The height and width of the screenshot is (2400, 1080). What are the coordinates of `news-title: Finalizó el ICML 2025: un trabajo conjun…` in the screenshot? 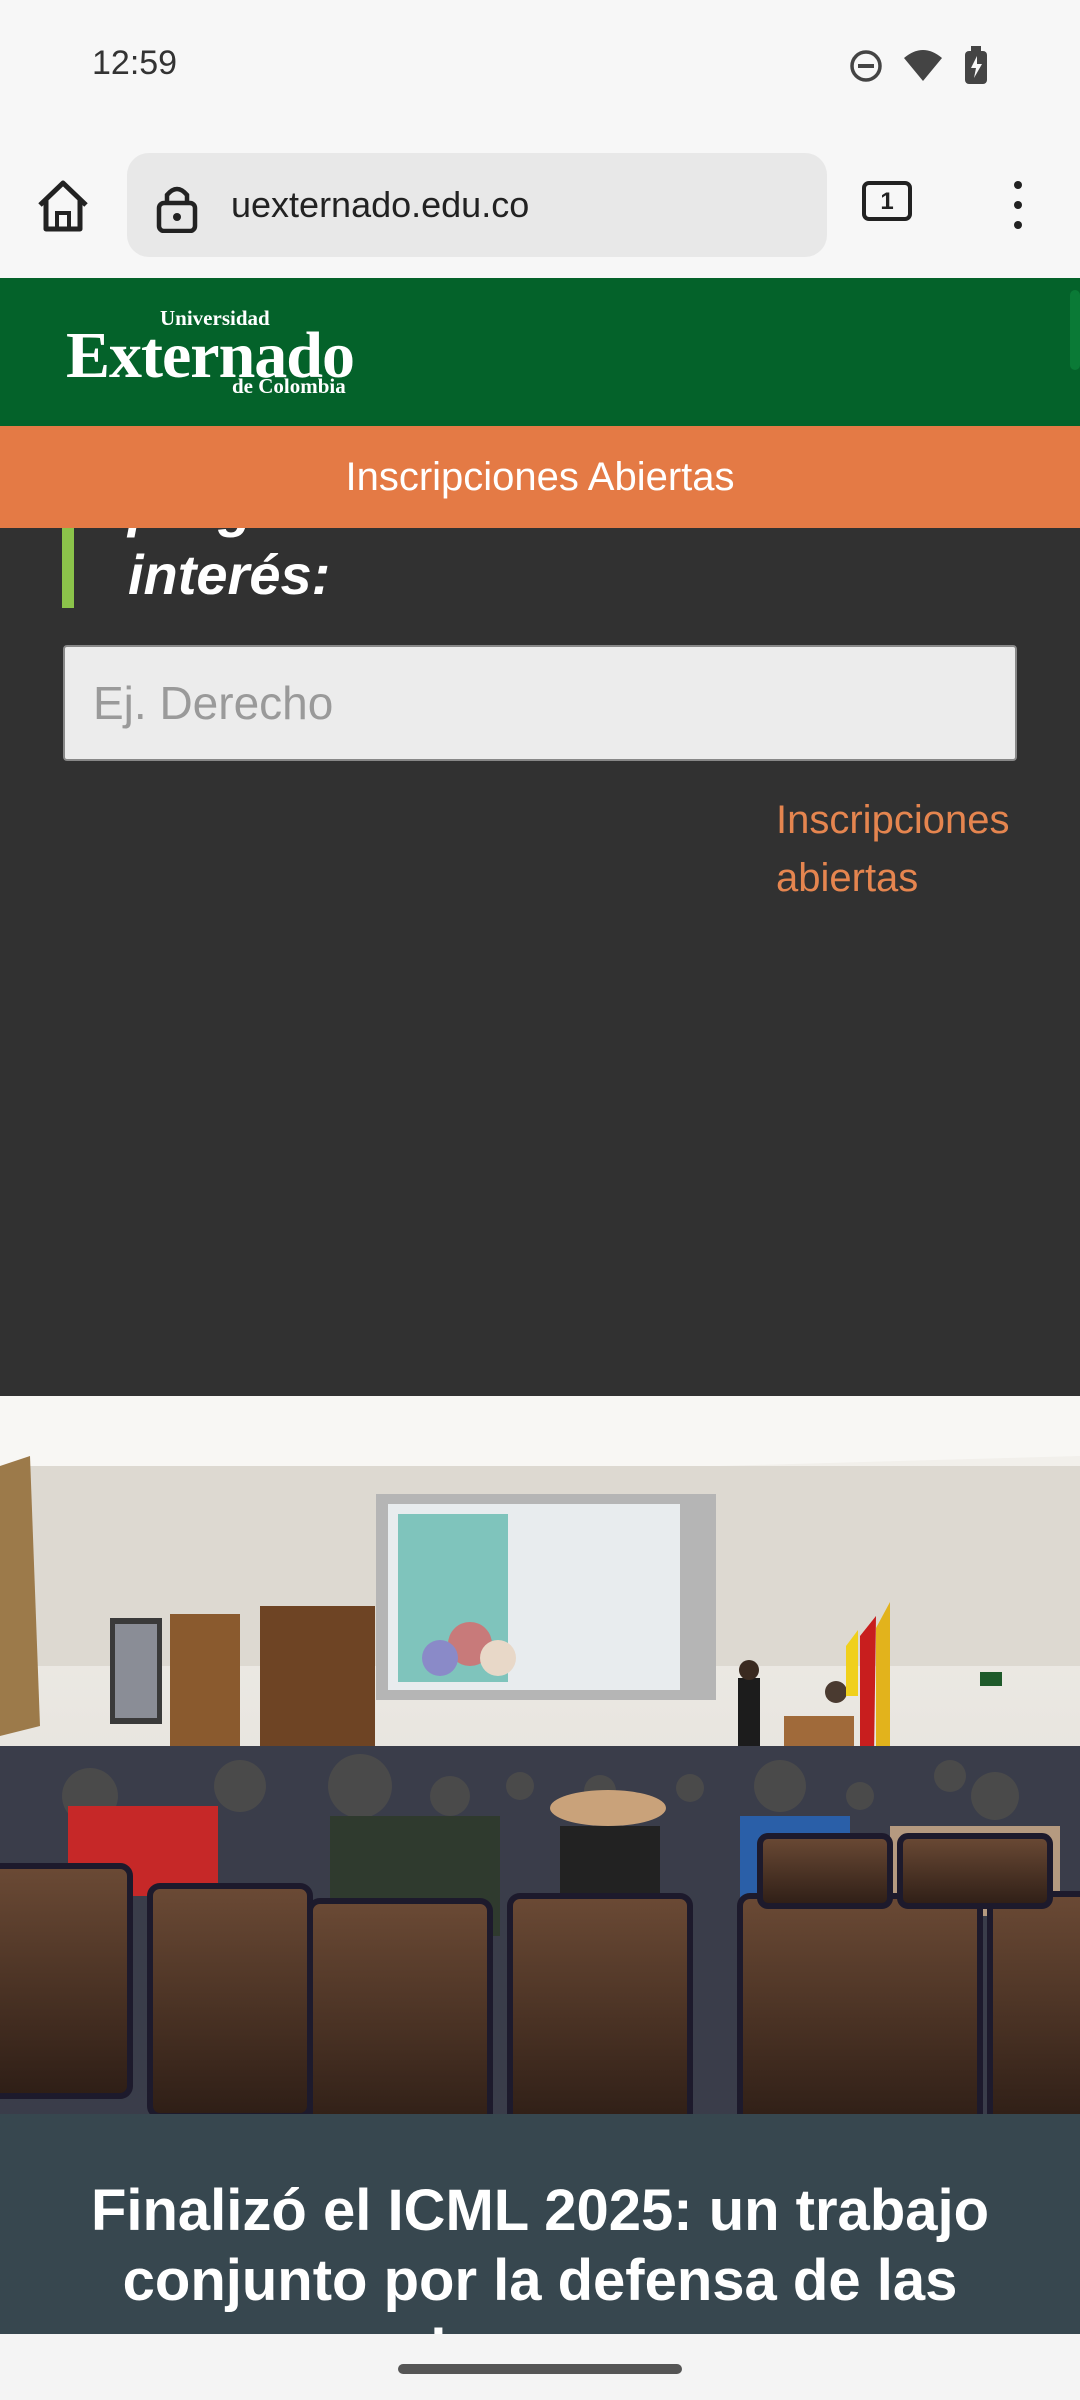 It's located at (540, 2255).